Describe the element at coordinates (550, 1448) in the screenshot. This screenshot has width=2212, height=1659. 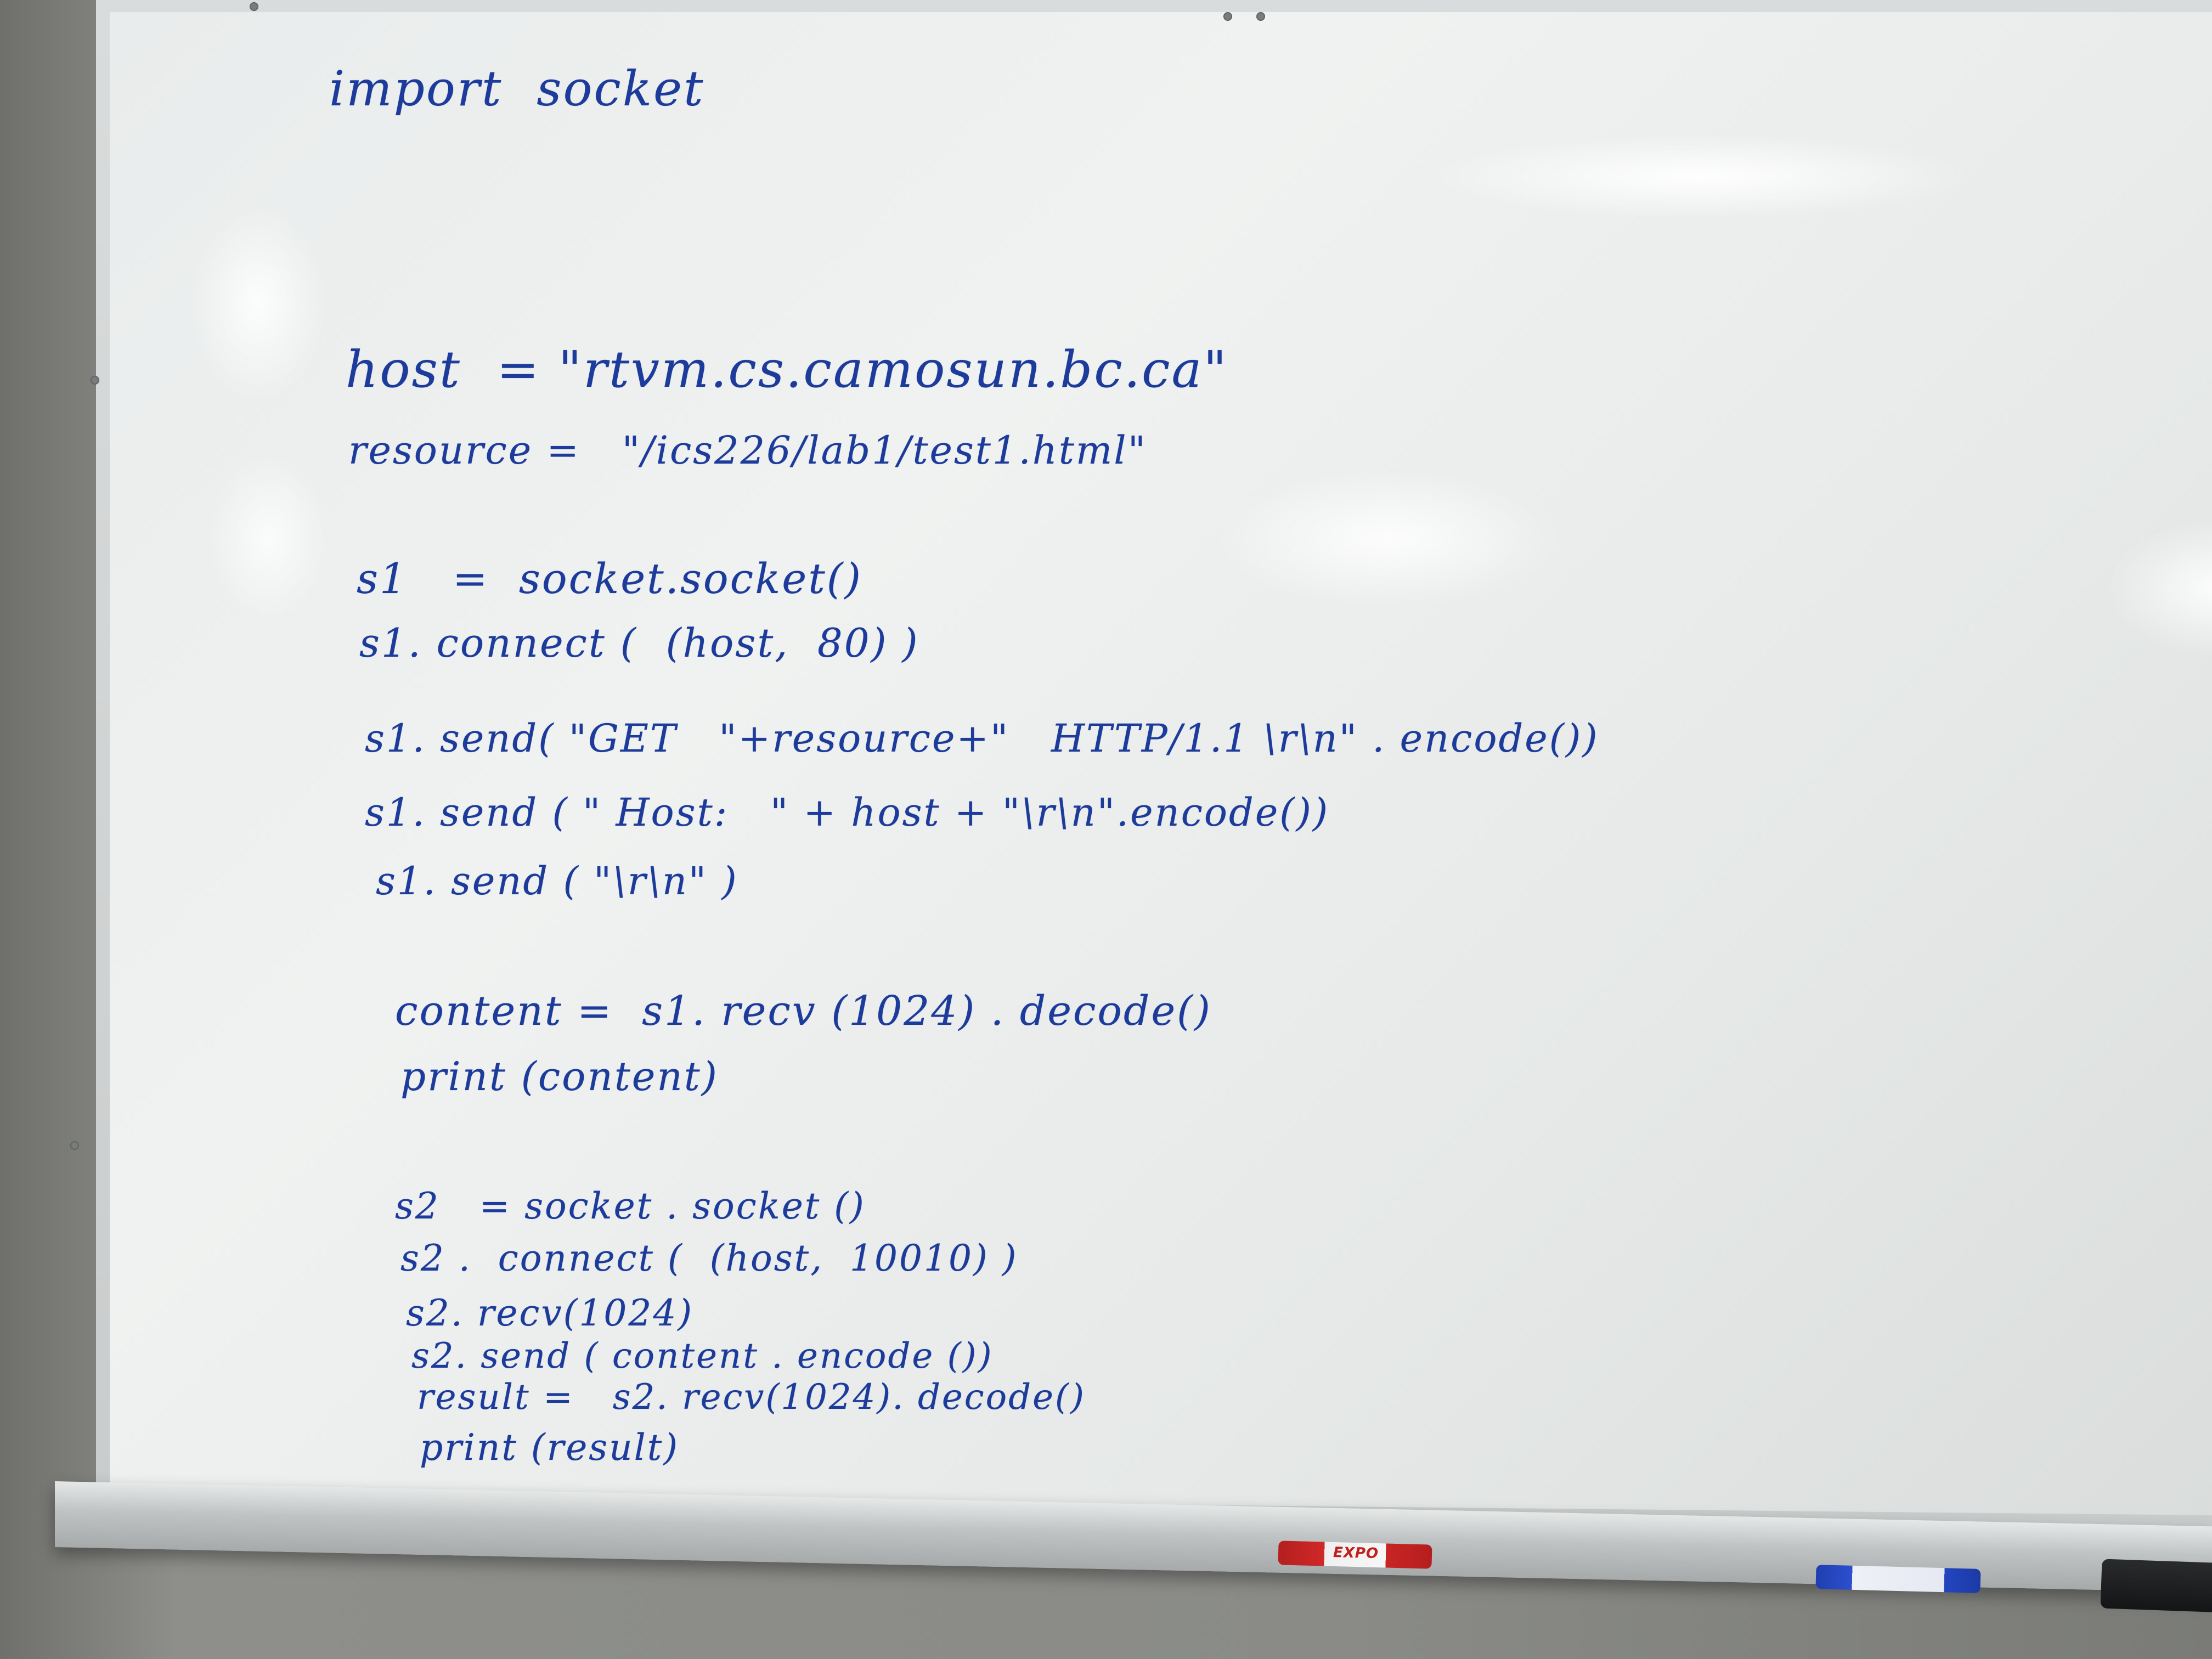
I see `code-line: print (result)` at that location.